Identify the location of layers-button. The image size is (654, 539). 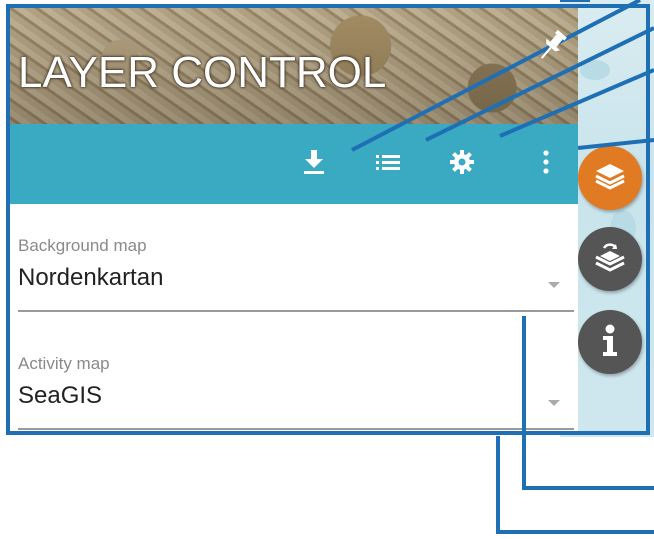
(610, 178).